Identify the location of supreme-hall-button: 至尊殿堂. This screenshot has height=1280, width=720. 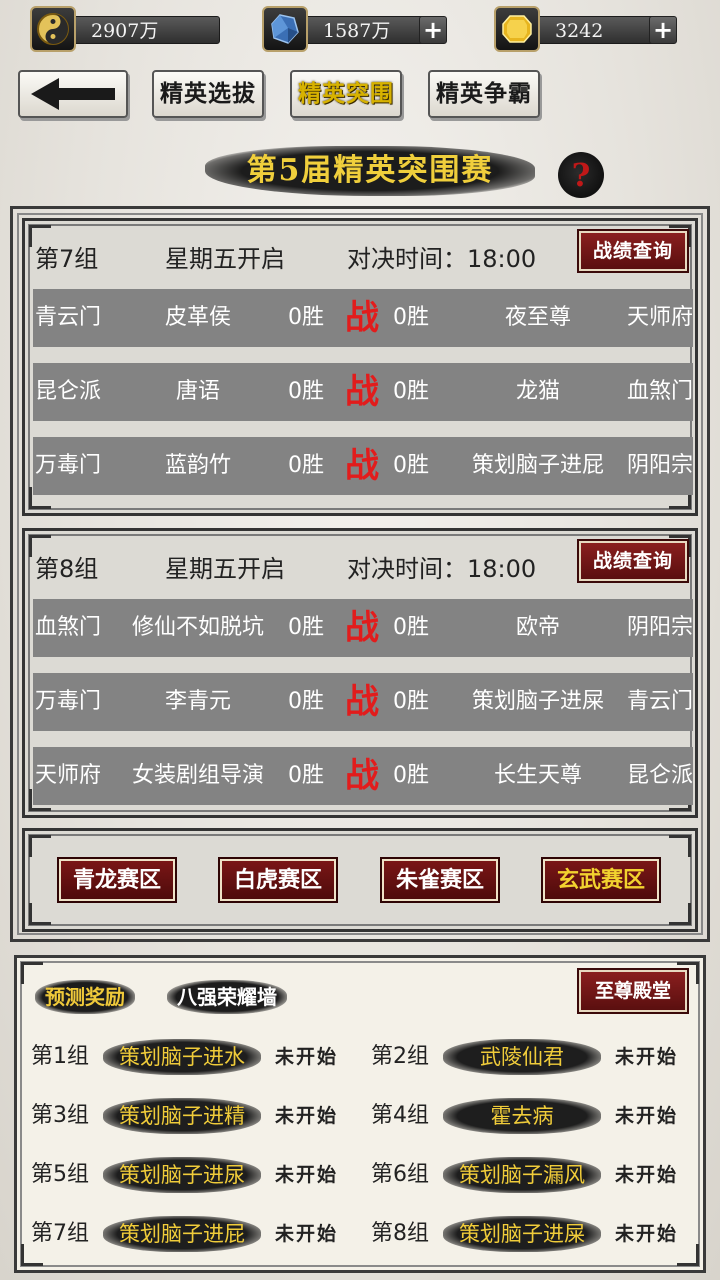
(633, 991).